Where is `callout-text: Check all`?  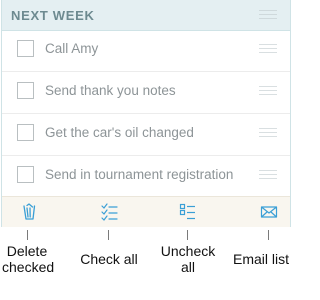 callout-text: Check all is located at coordinates (109, 259).